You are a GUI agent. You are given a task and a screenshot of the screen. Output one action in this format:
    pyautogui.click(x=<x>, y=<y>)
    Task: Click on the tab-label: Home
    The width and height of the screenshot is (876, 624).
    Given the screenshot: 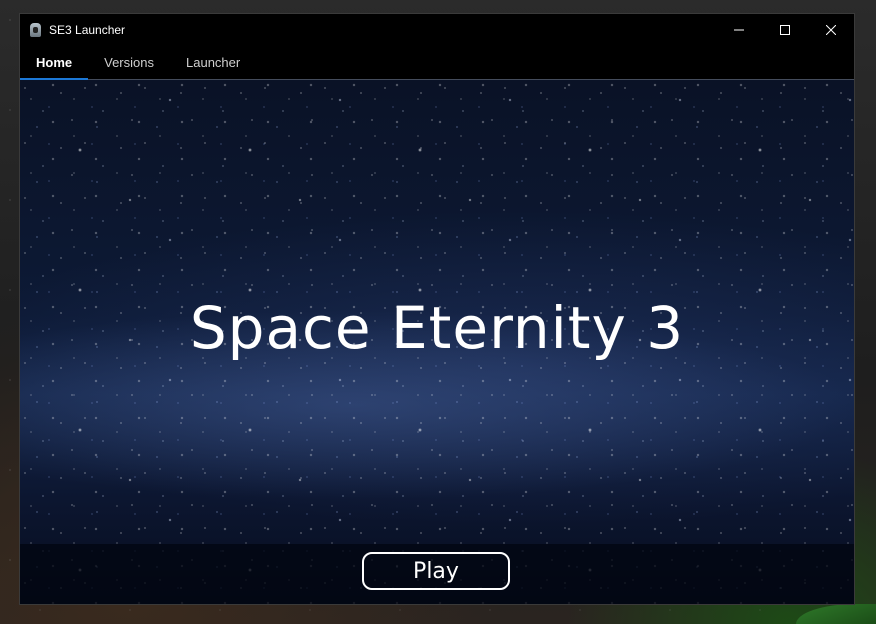 What is the action you would take?
    pyautogui.click(x=54, y=62)
    